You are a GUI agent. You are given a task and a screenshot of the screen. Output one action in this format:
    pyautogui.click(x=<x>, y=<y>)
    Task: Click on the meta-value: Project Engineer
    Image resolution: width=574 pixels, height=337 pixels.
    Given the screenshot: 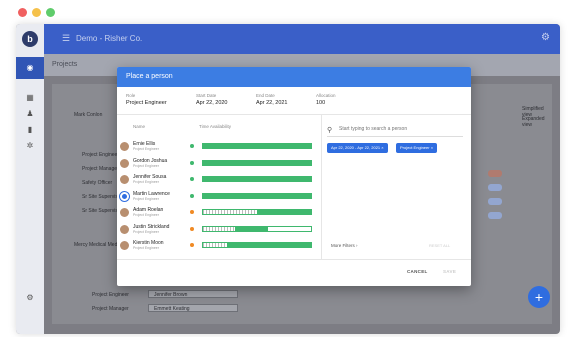 What is the action you would take?
    pyautogui.click(x=146, y=103)
    